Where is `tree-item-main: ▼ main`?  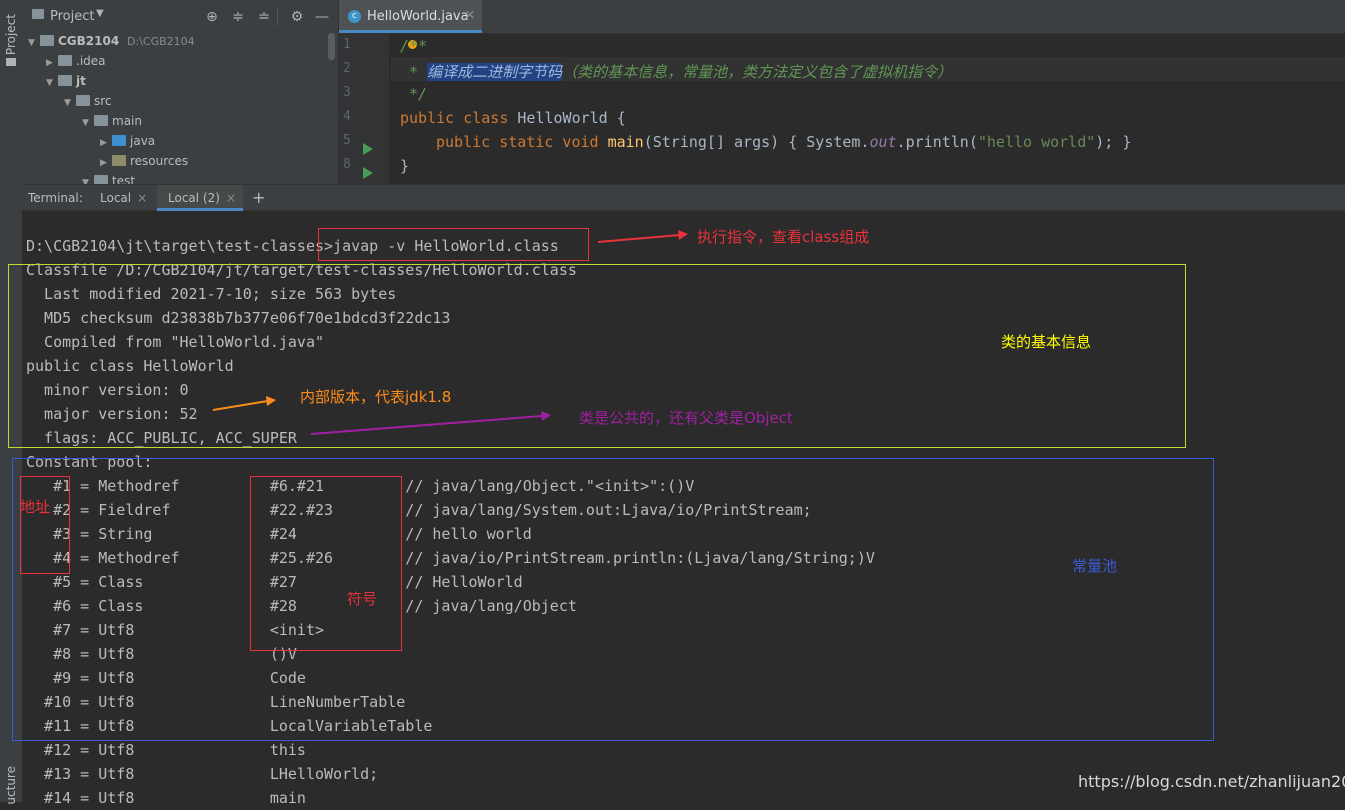 tree-item-main: ▼ main is located at coordinates (112, 121).